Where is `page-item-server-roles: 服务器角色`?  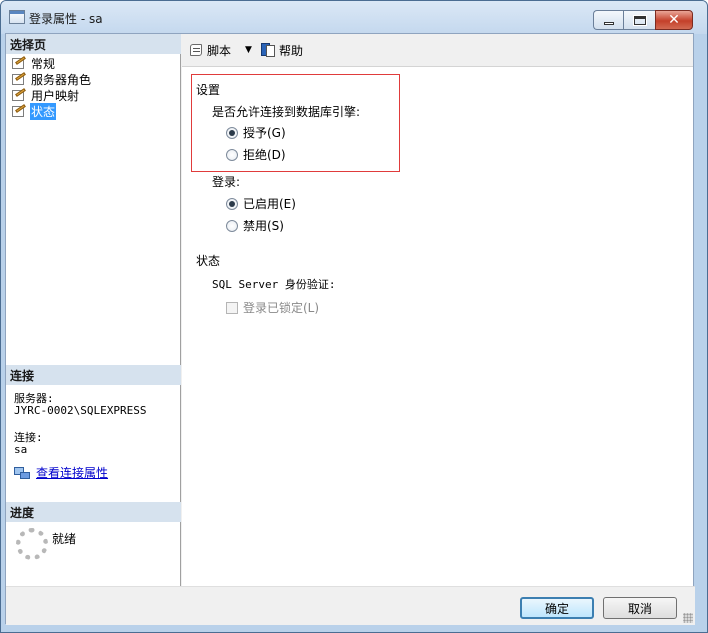 page-item-server-roles: 服务器角色 is located at coordinates (51, 79).